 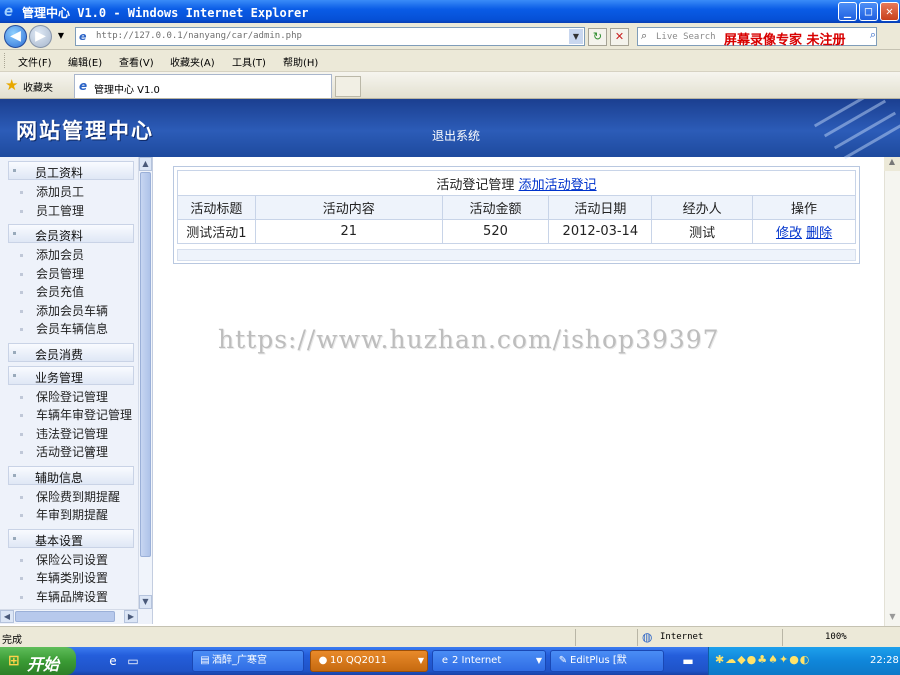 I want to click on sidebar-item-add-member: 添加会员, so click(x=69, y=255).